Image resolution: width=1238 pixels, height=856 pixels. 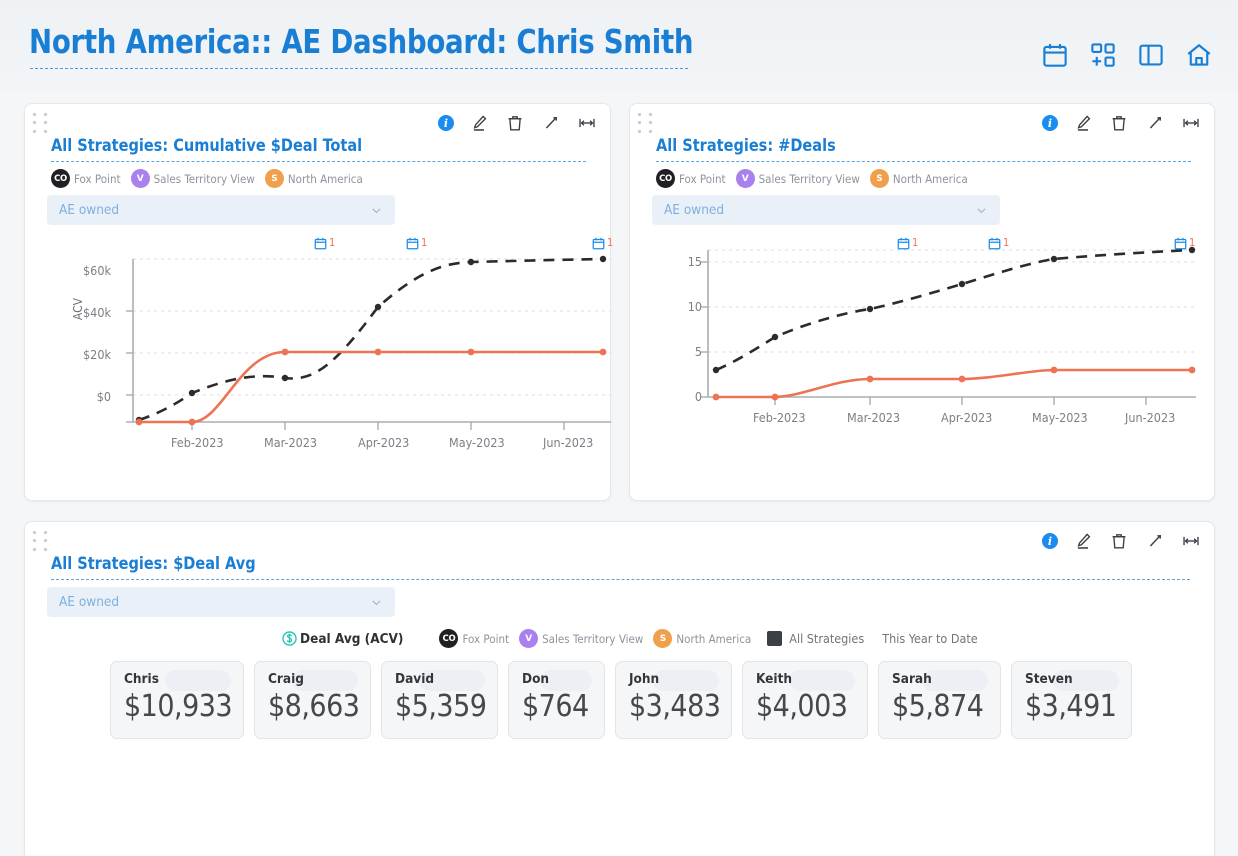 I want to click on stat-tile: John $3,483, so click(x=673, y=700).